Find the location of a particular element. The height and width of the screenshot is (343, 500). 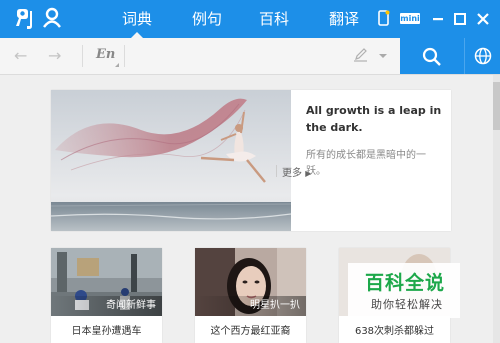

quote-chinese: 所有的成长都是黑暗中的一跃。 is located at coordinates (366, 163).